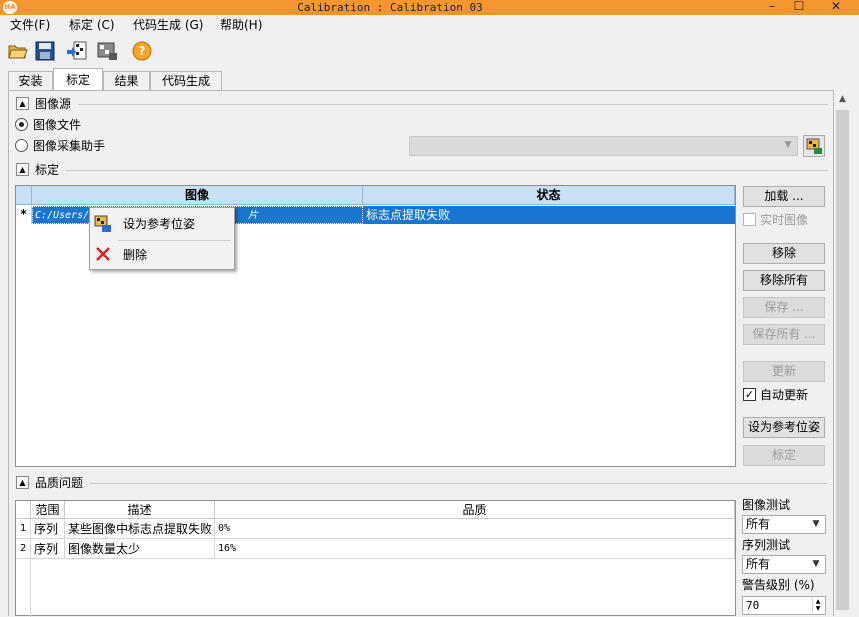 Image resolution: width=859 pixels, height=617 pixels. I want to click on context-menu: 设为参考位姿 删除, so click(162, 238).